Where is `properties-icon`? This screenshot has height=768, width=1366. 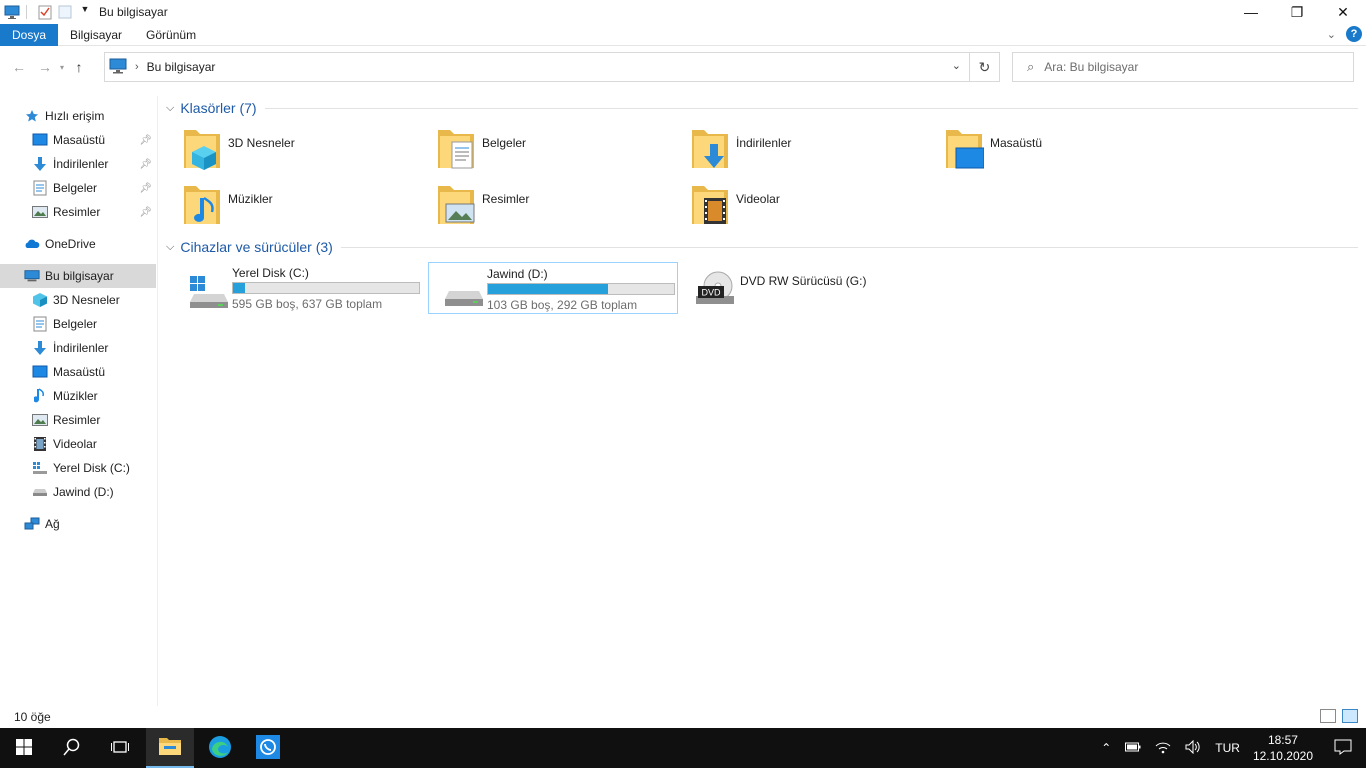 properties-icon is located at coordinates (45, 12).